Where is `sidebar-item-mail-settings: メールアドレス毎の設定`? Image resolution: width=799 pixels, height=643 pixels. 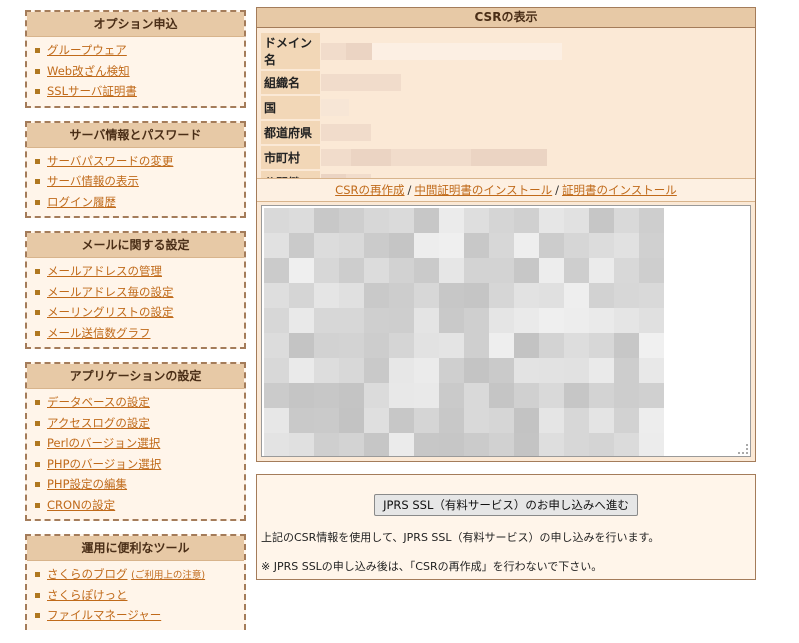
sidebar-item-mail-settings: メールアドレス毎の設定 is located at coordinates (139, 292).